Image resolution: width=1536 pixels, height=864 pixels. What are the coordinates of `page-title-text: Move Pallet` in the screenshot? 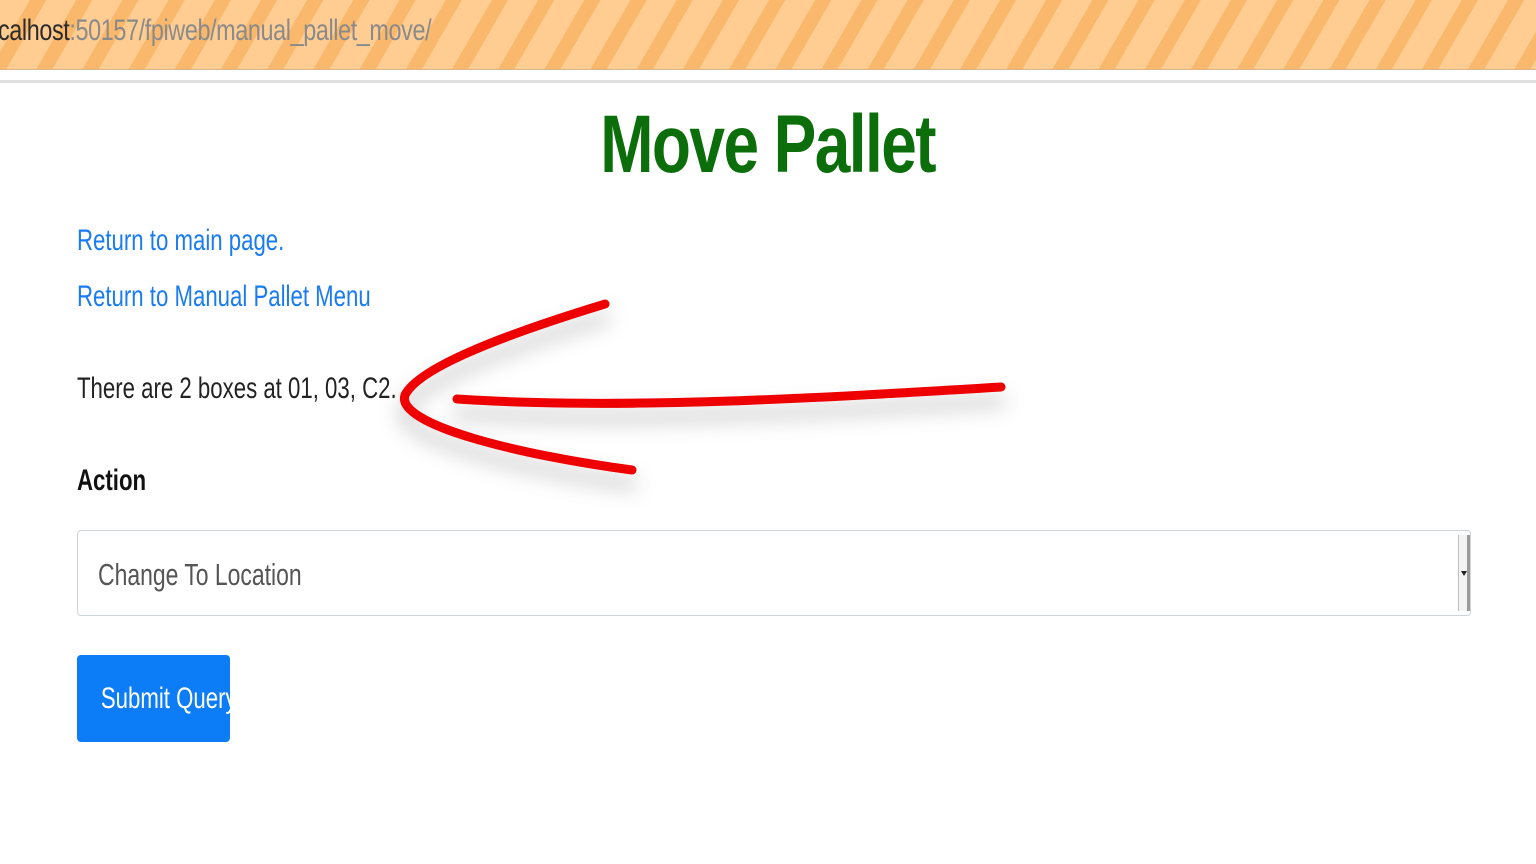 It's located at (768, 144).